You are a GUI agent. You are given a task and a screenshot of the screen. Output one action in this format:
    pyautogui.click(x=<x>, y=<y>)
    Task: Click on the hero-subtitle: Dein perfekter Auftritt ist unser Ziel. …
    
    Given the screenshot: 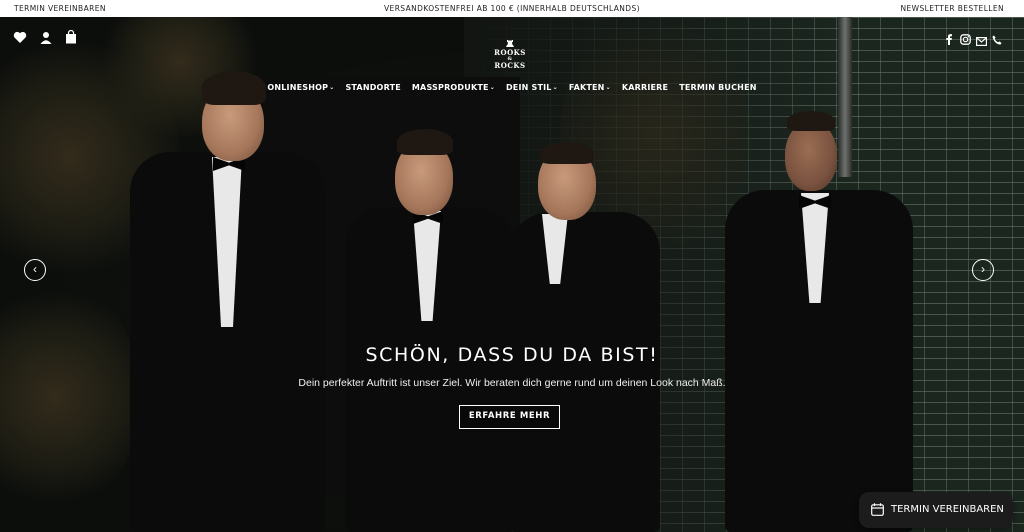 What is the action you would take?
    pyautogui.click(x=512, y=383)
    